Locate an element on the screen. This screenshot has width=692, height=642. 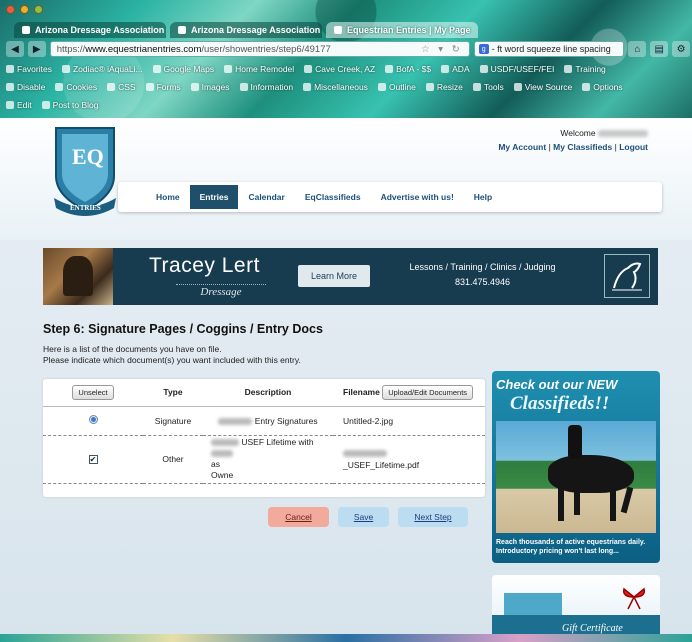
toolbar-item: Edit is located at coordinates (19, 105).